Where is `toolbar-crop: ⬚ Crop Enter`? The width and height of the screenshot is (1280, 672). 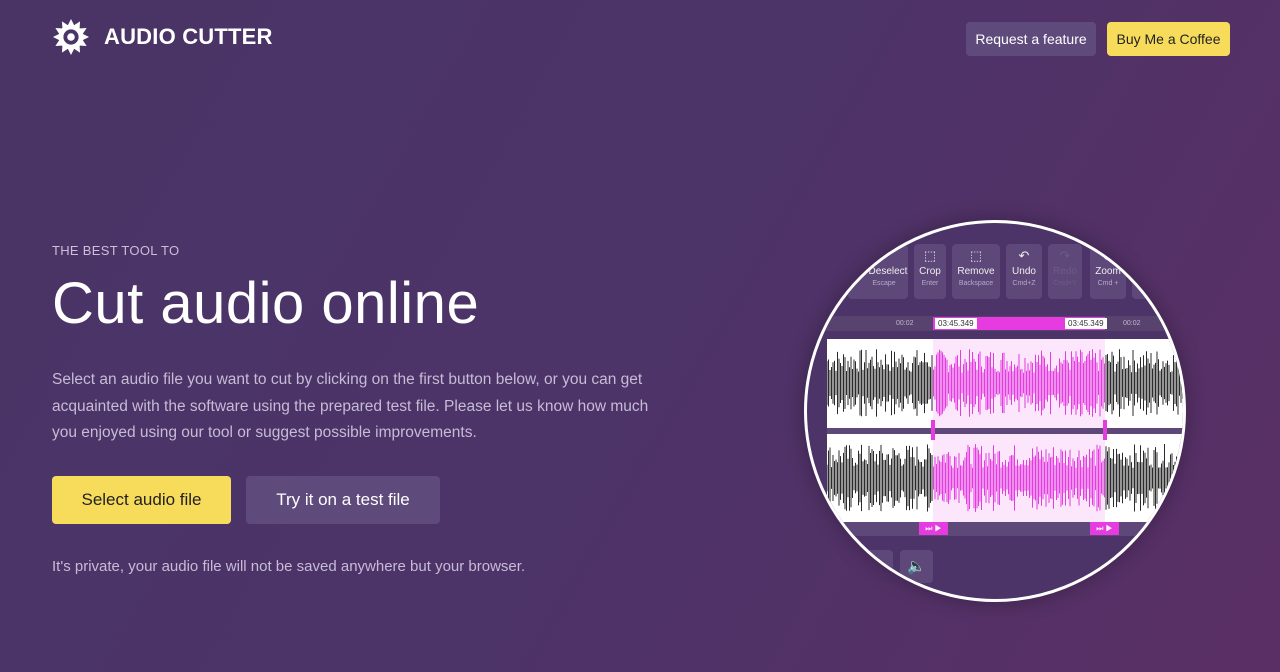 toolbar-crop: ⬚ Crop Enter is located at coordinates (930, 271).